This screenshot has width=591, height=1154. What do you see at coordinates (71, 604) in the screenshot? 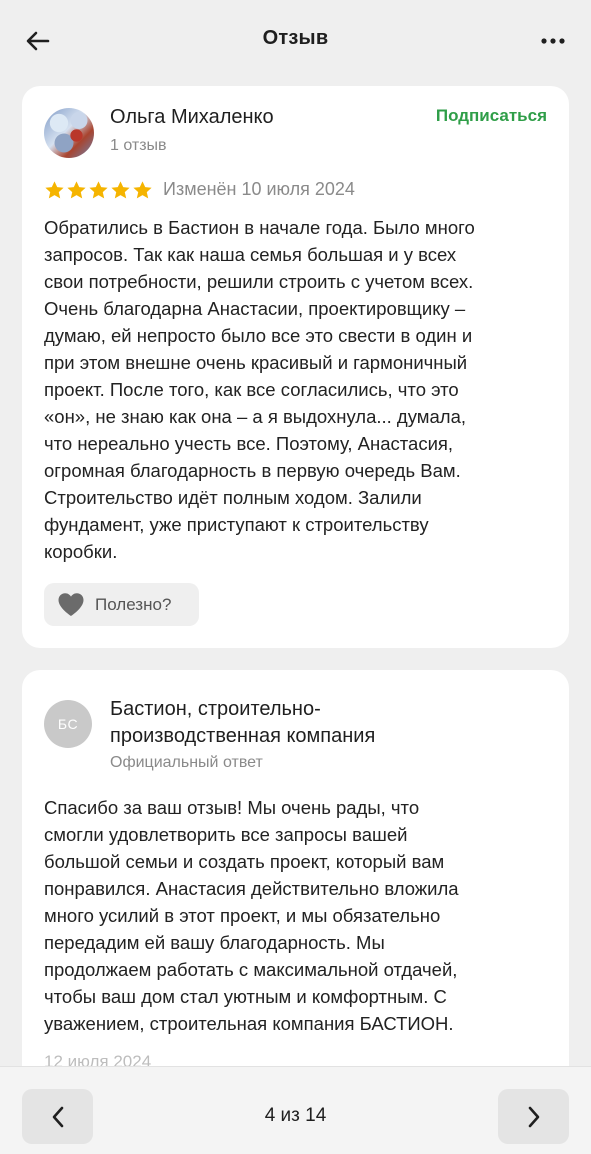
I see `heart-icon` at bounding box center [71, 604].